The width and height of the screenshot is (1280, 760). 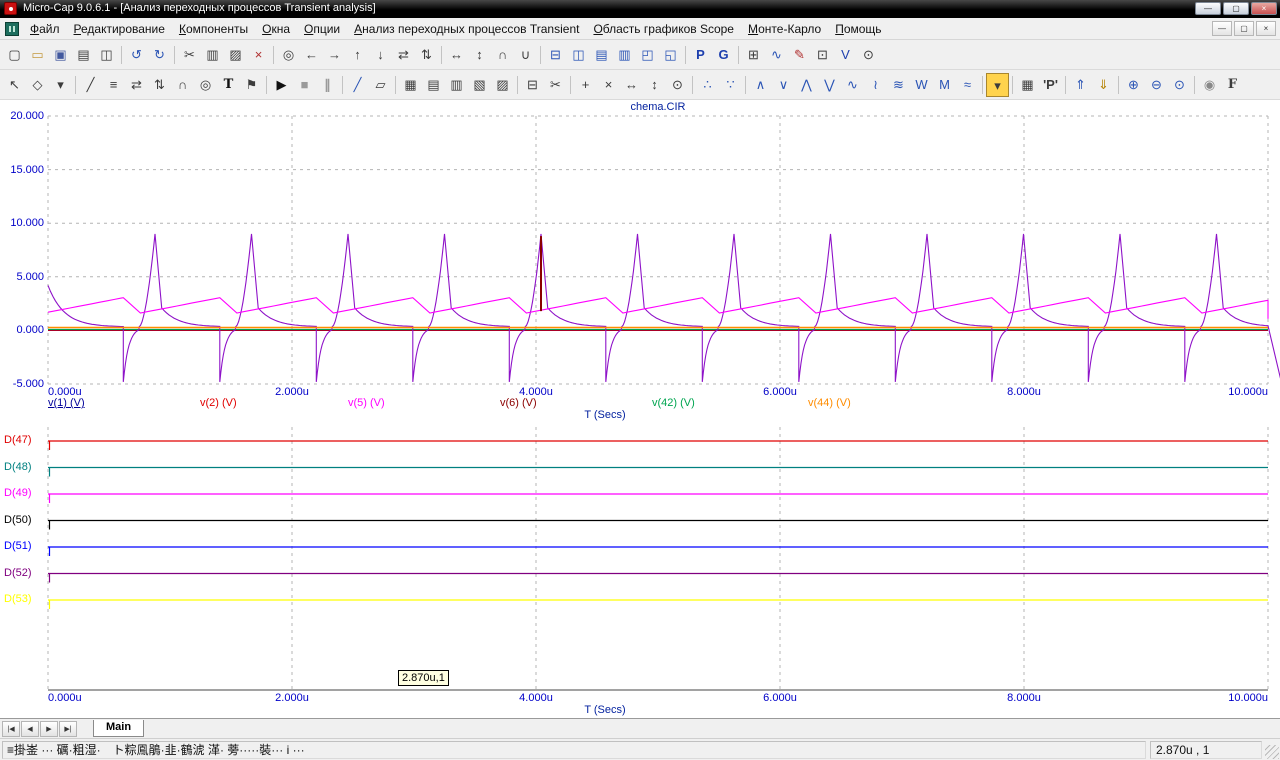 What do you see at coordinates (66, 403) in the screenshot?
I see `legend-item: v(1) (V)` at bounding box center [66, 403].